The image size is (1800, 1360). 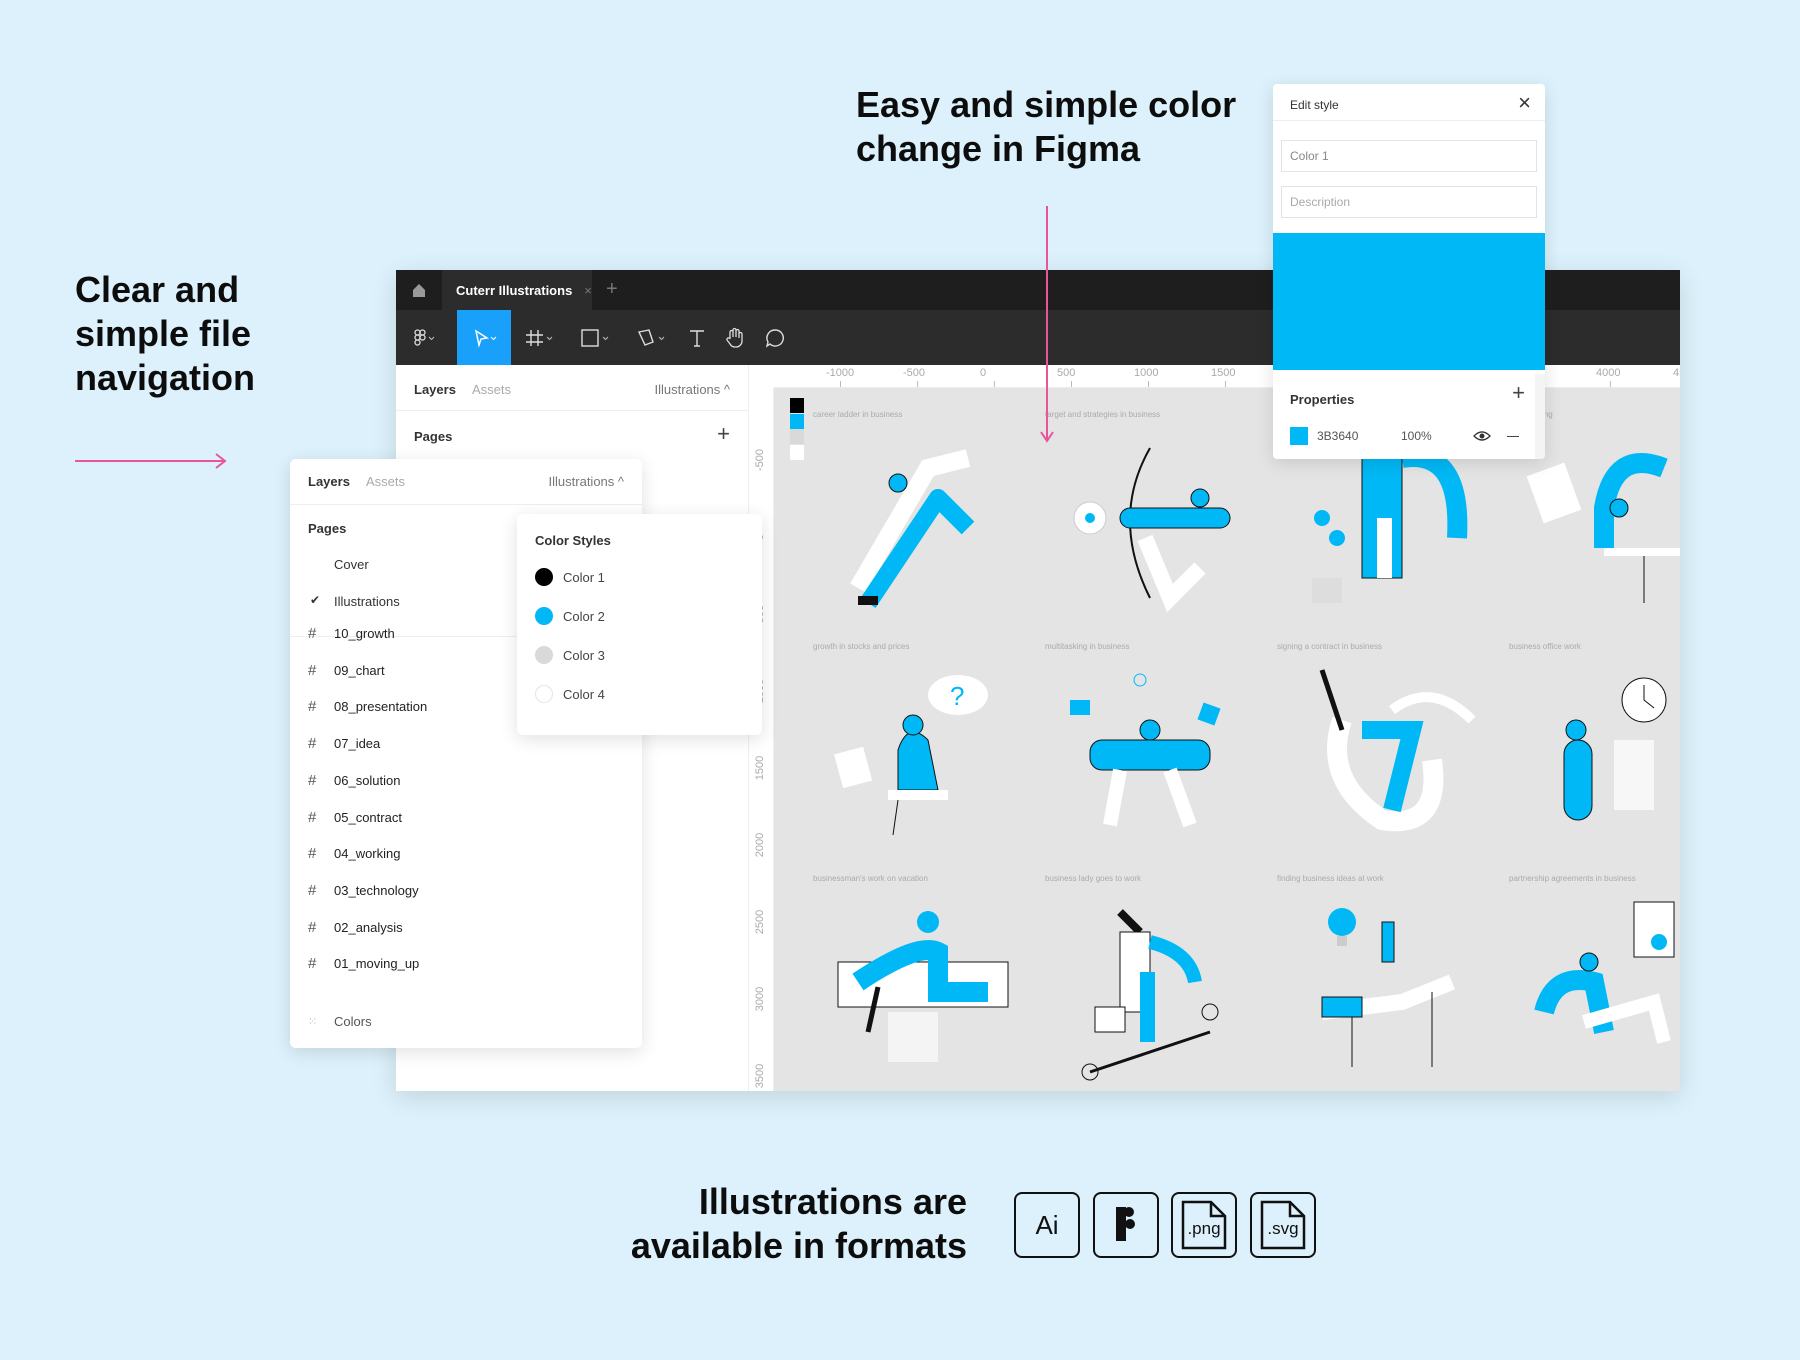 What do you see at coordinates (1046, 104) in the screenshot?
I see `headline-line: Easy and simple color` at bounding box center [1046, 104].